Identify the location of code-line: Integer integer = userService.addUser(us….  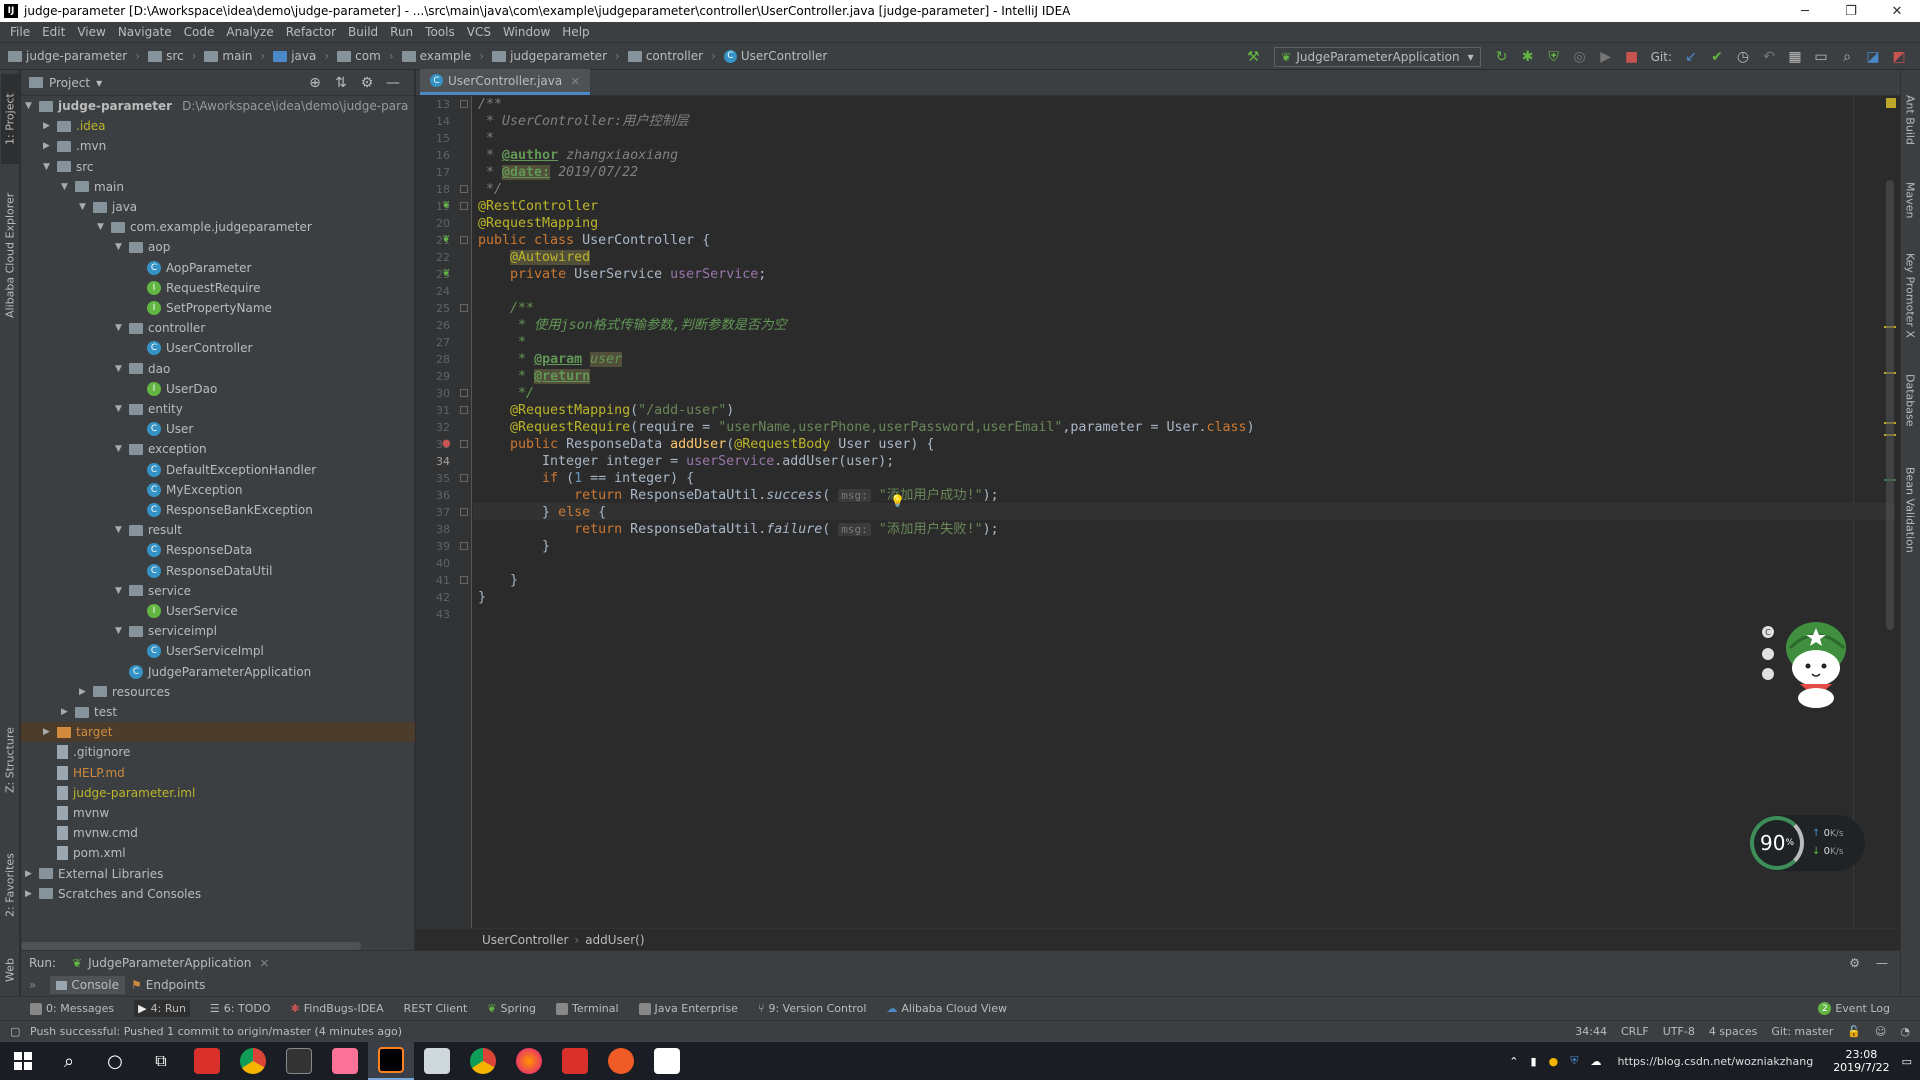
(686, 461).